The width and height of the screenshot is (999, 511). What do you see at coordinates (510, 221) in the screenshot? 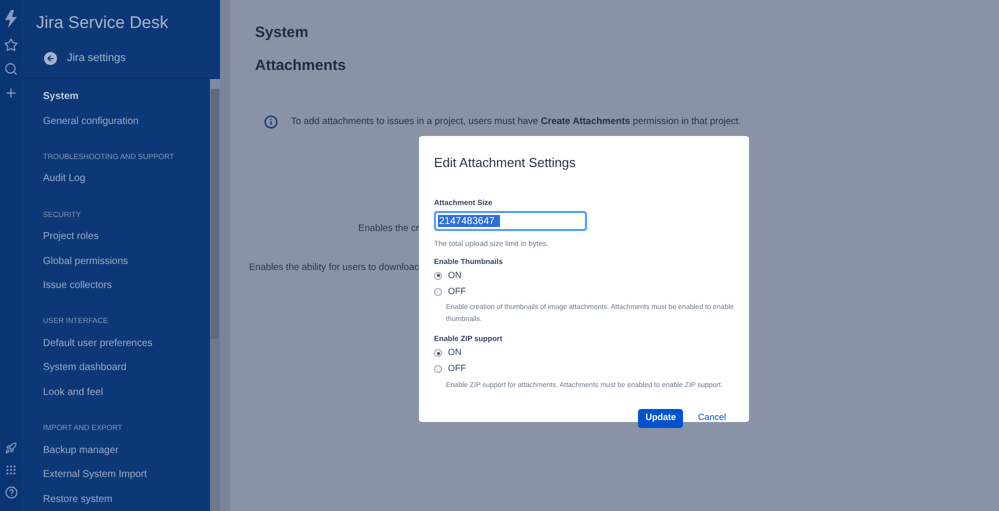
I see `attachment-size-field: 2147483647` at bounding box center [510, 221].